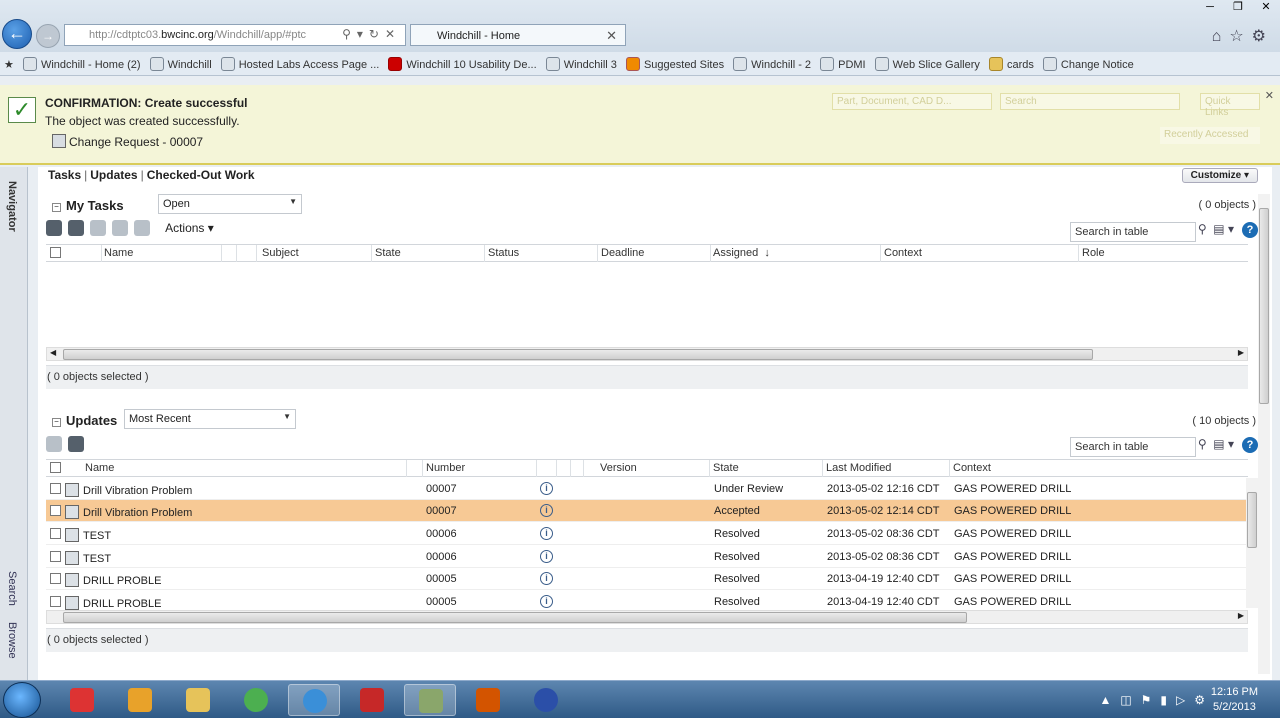 Image resolution: width=1280 pixels, height=718 pixels. I want to click on update-icon, so click(120, 228).